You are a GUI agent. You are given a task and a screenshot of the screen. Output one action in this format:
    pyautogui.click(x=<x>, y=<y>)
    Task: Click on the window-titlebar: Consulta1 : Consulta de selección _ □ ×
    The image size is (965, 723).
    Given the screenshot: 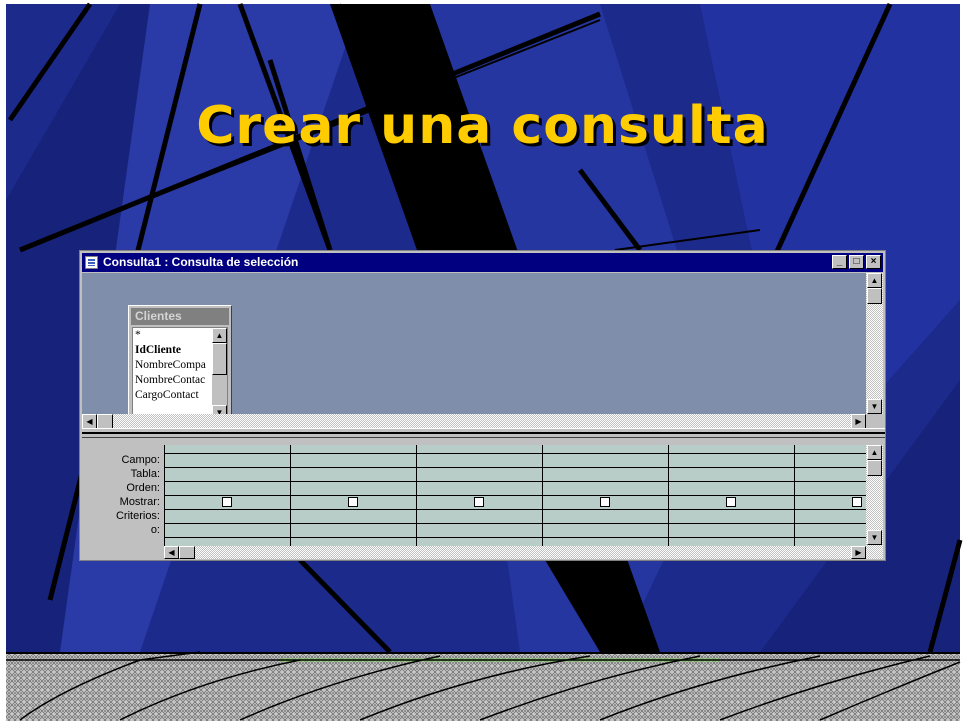 What is the action you would take?
    pyautogui.click(x=482, y=262)
    